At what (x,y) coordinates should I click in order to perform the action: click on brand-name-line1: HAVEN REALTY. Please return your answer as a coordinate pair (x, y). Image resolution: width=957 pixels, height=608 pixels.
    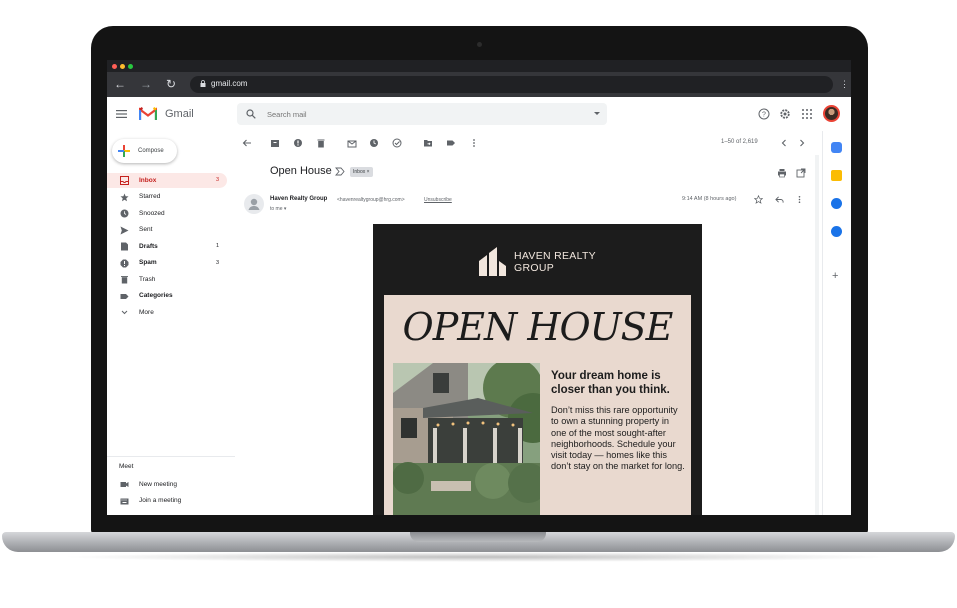
    Looking at the image, I should click on (555, 256).